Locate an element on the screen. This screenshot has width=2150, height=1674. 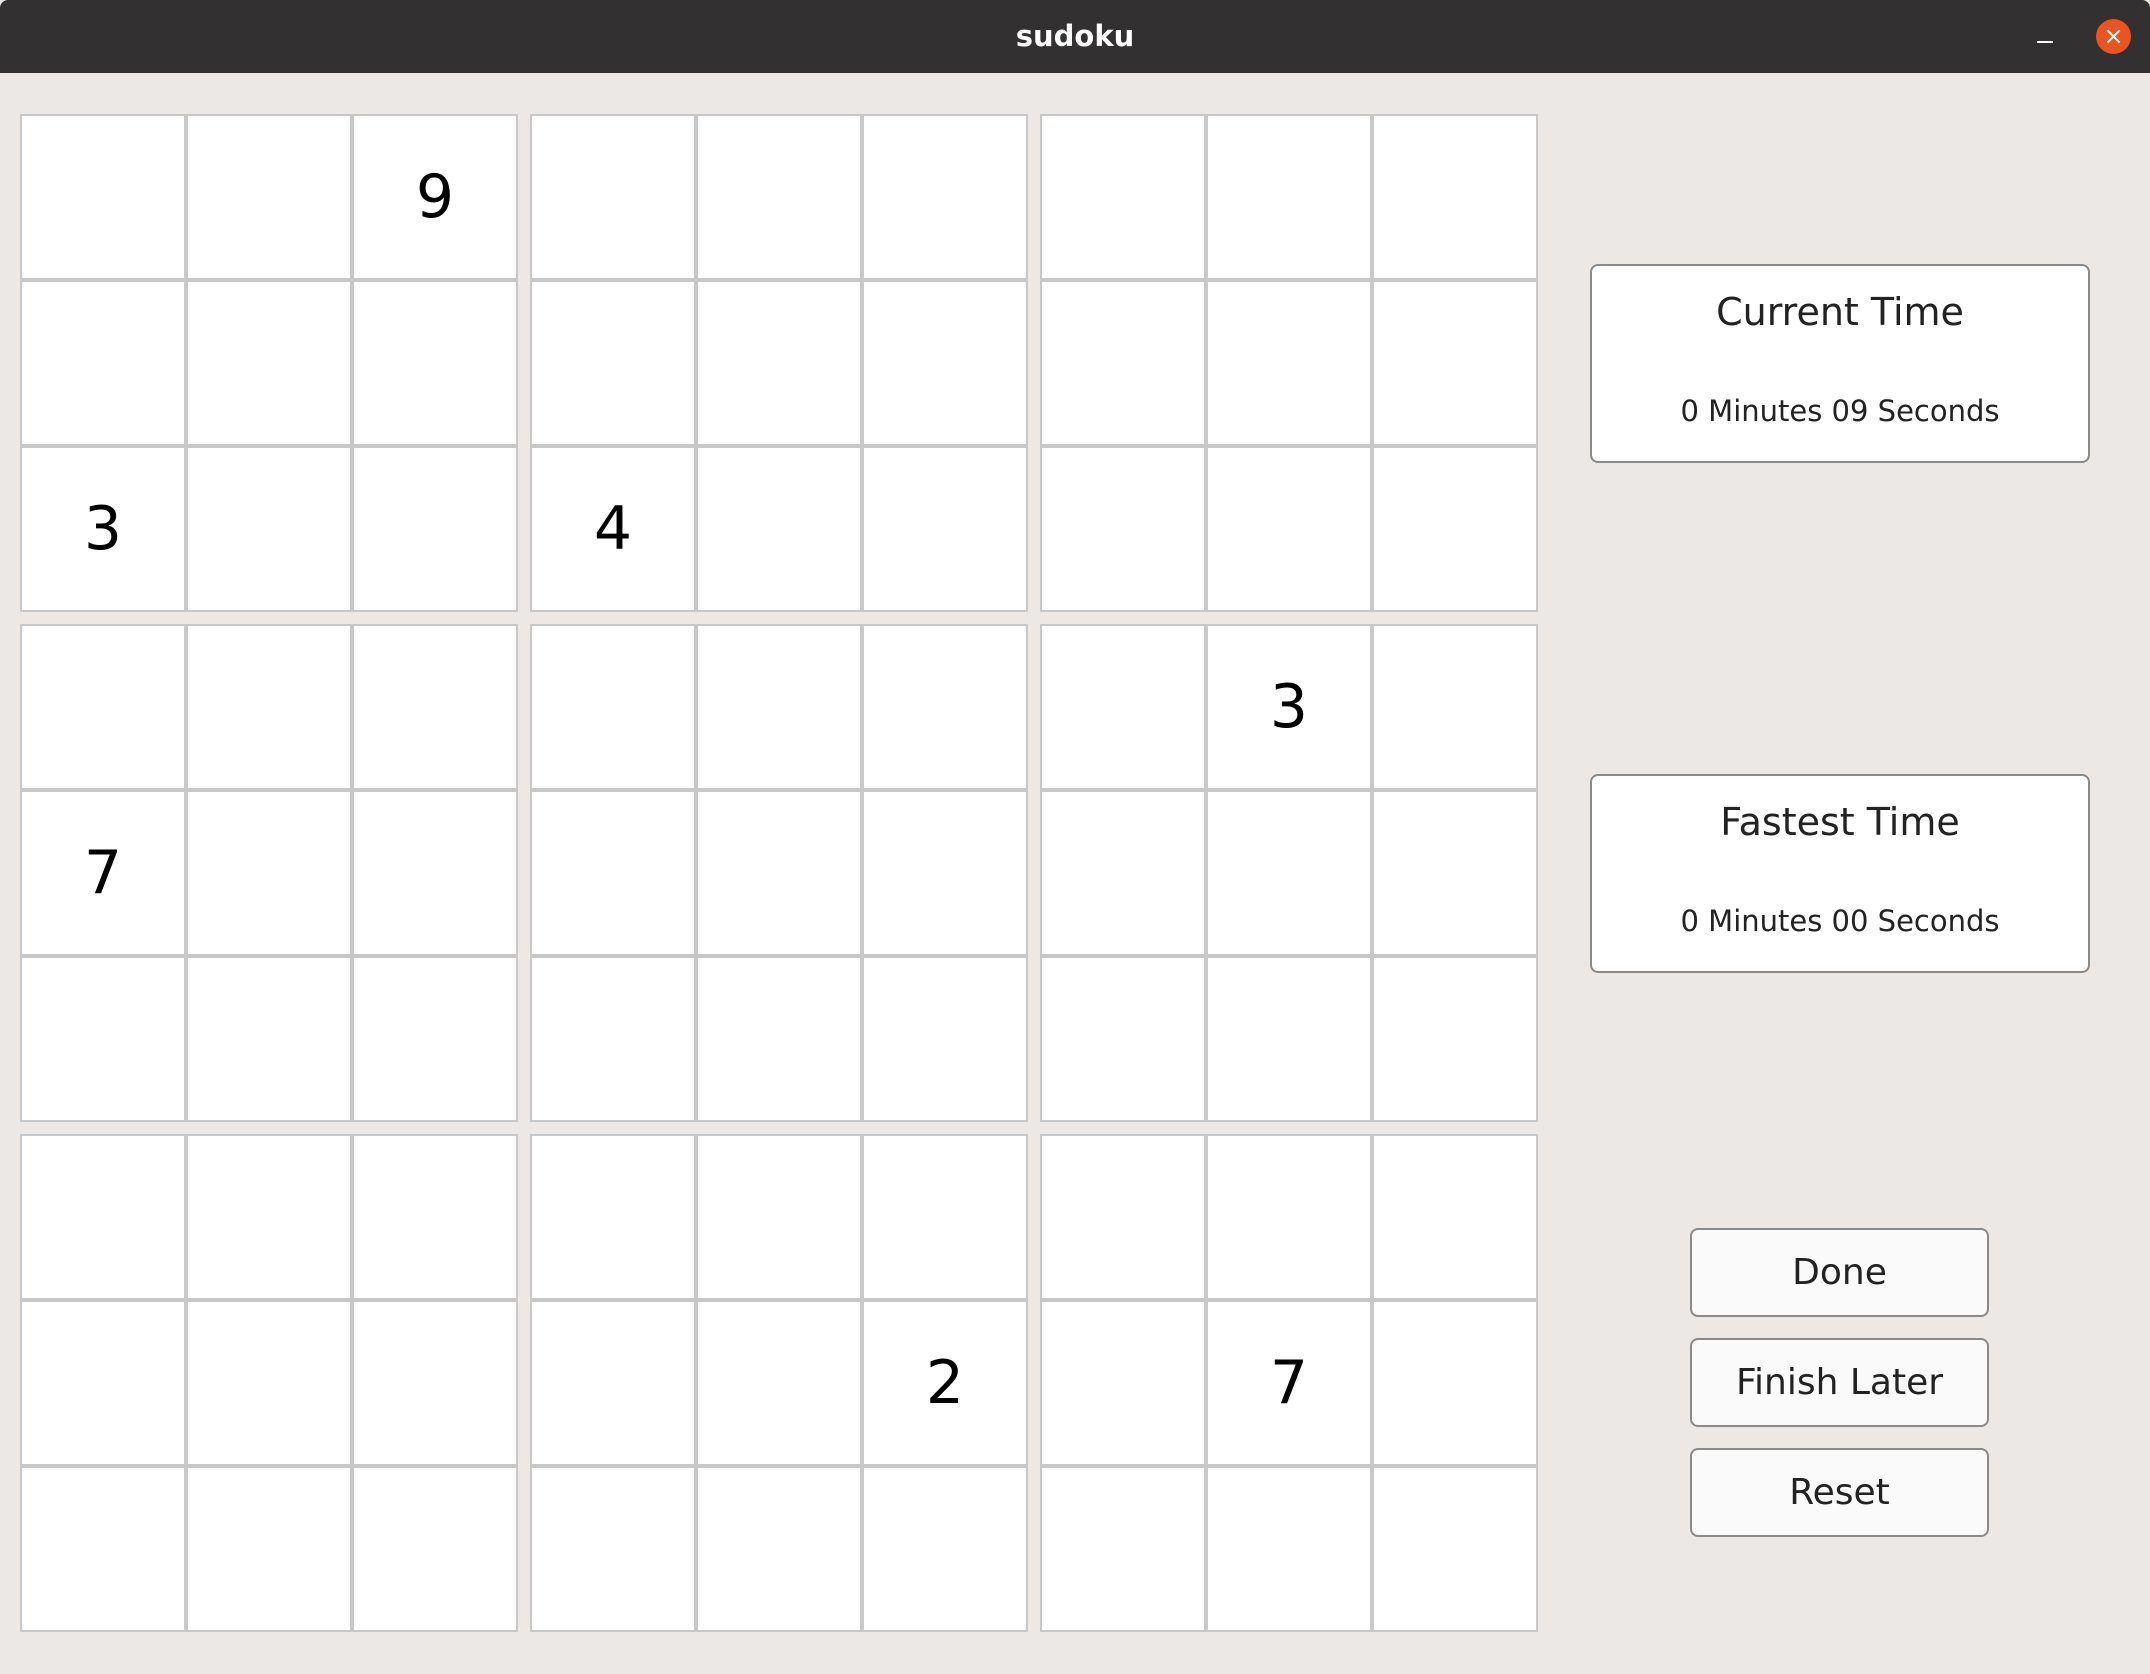
title-bar: sudoku × is located at coordinates (1075, 36).